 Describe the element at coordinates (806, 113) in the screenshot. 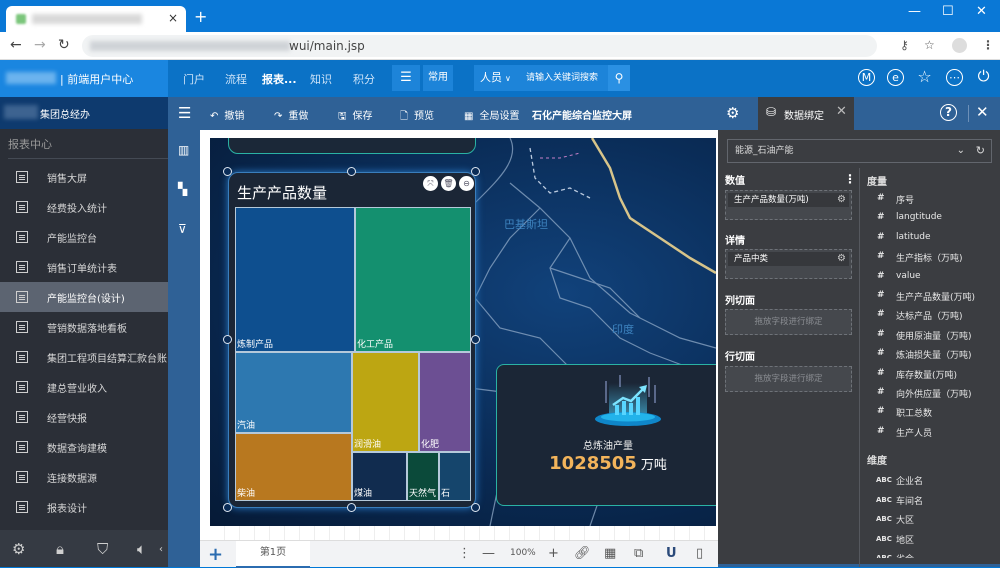

I see `tab-data-binding: ⛁ 数据绑定 ✕` at that location.